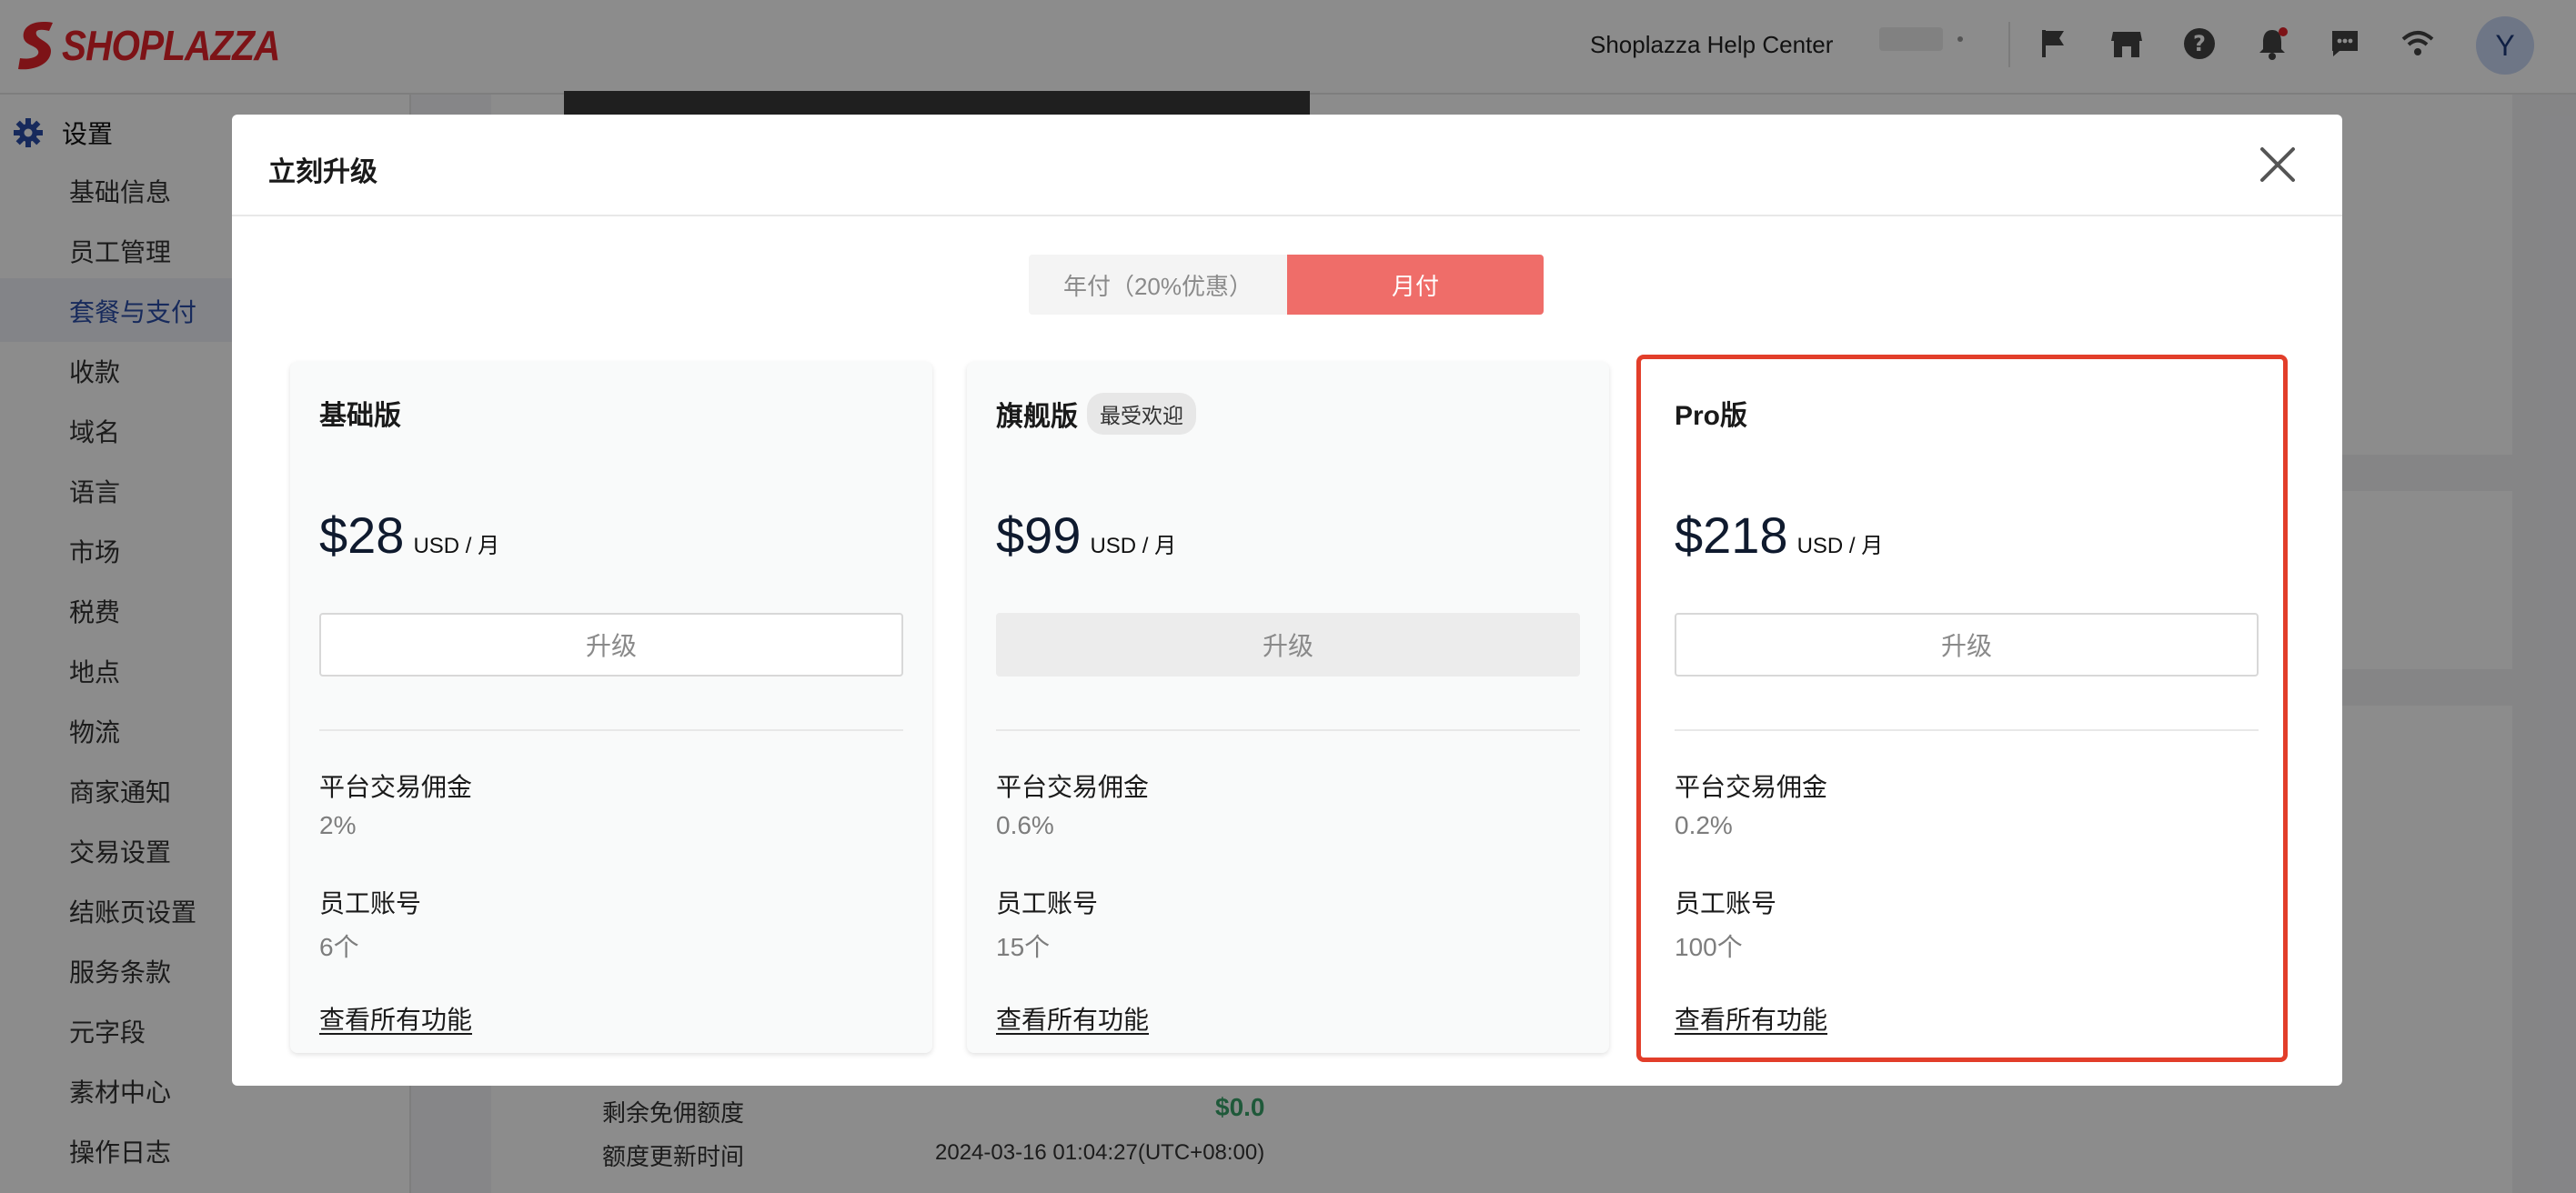 This screenshot has height=1193, width=2576. What do you see at coordinates (339, 947) in the screenshot?
I see `staff-accounts-value: 6个` at bounding box center [339, 947].